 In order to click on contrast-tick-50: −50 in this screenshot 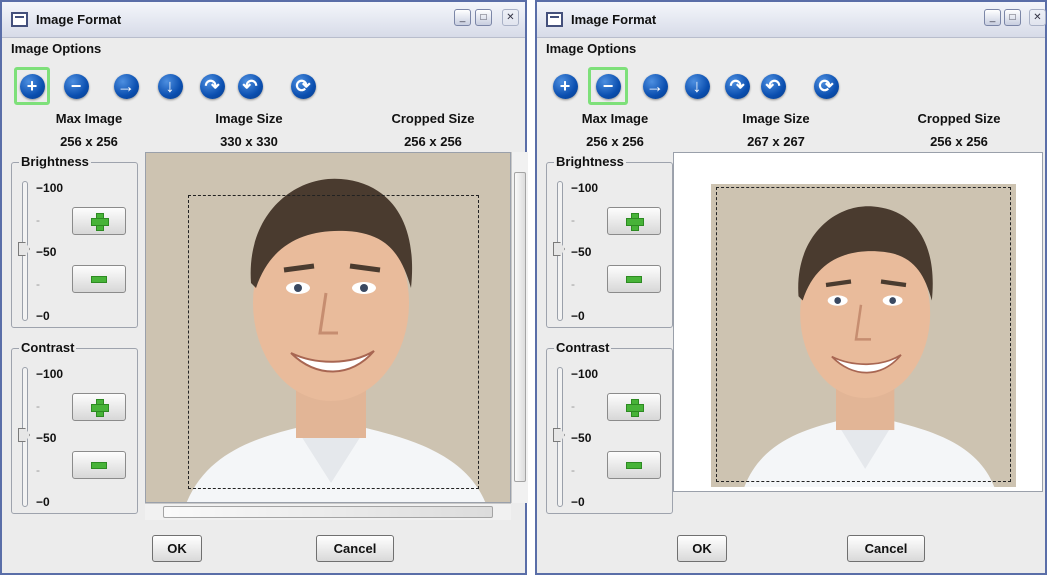, I will do `click(581, 438)`.